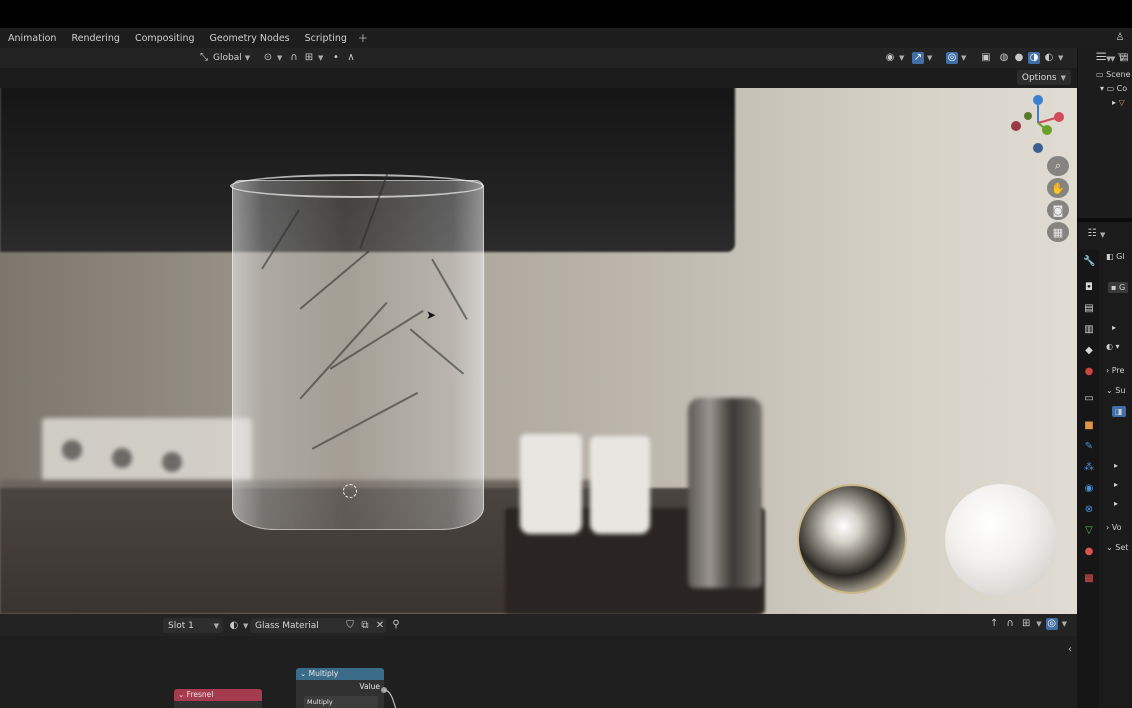  What do you see at coordinates (1089, 372) in the screenshot?
I see `world-icon: ●` at bounding box center [1089, 372].